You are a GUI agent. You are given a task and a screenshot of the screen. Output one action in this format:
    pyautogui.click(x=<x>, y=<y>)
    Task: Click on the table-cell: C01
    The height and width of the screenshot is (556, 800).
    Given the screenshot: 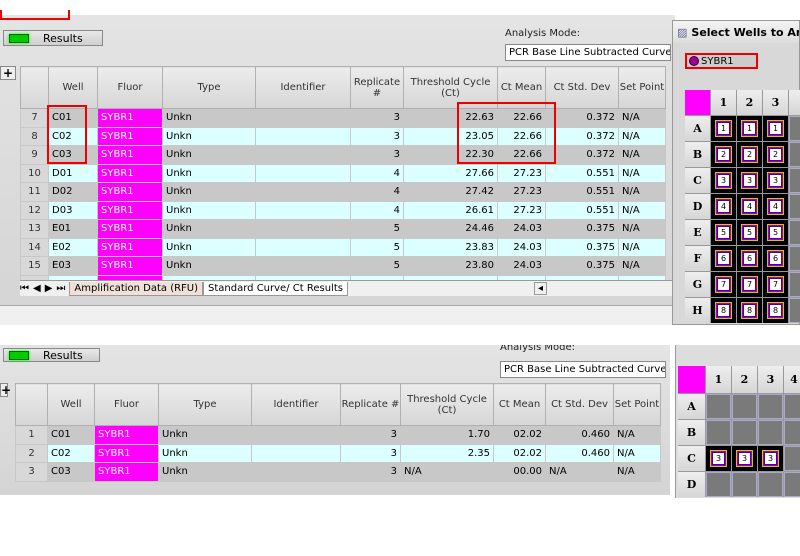 What is the action you would take?
    pyautogui.click(x=71, y=435)
    